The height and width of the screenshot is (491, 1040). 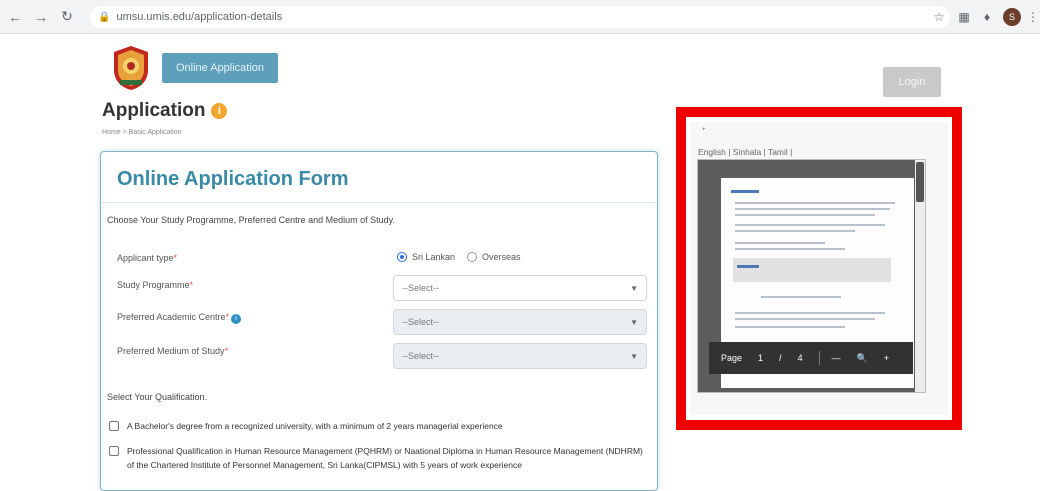 What do you see at coordinates (939, 17) in the screenshot?
I see `bookmark-star-icon: ☆` at bounding box center [939, 17].